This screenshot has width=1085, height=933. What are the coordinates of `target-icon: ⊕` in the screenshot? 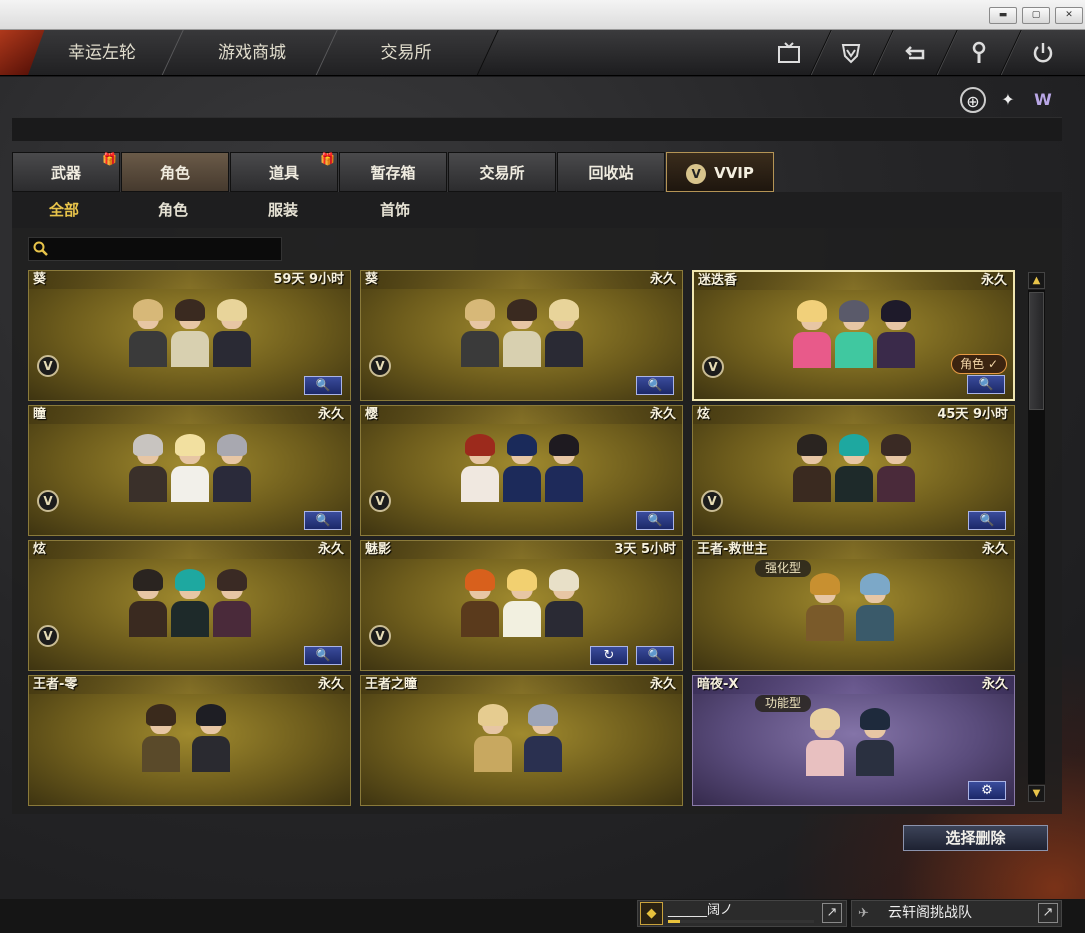 It's located at (973, 100).